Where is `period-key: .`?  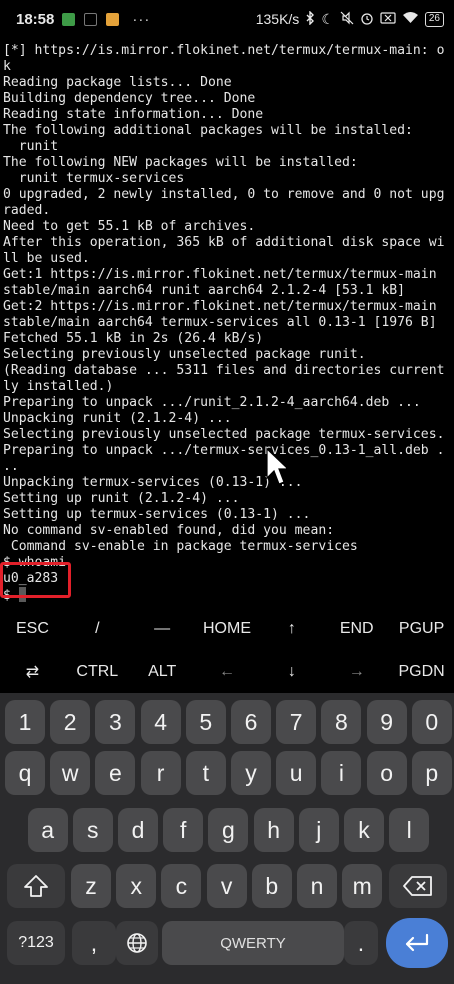 period-key: . is located at coordinates (361, 943).